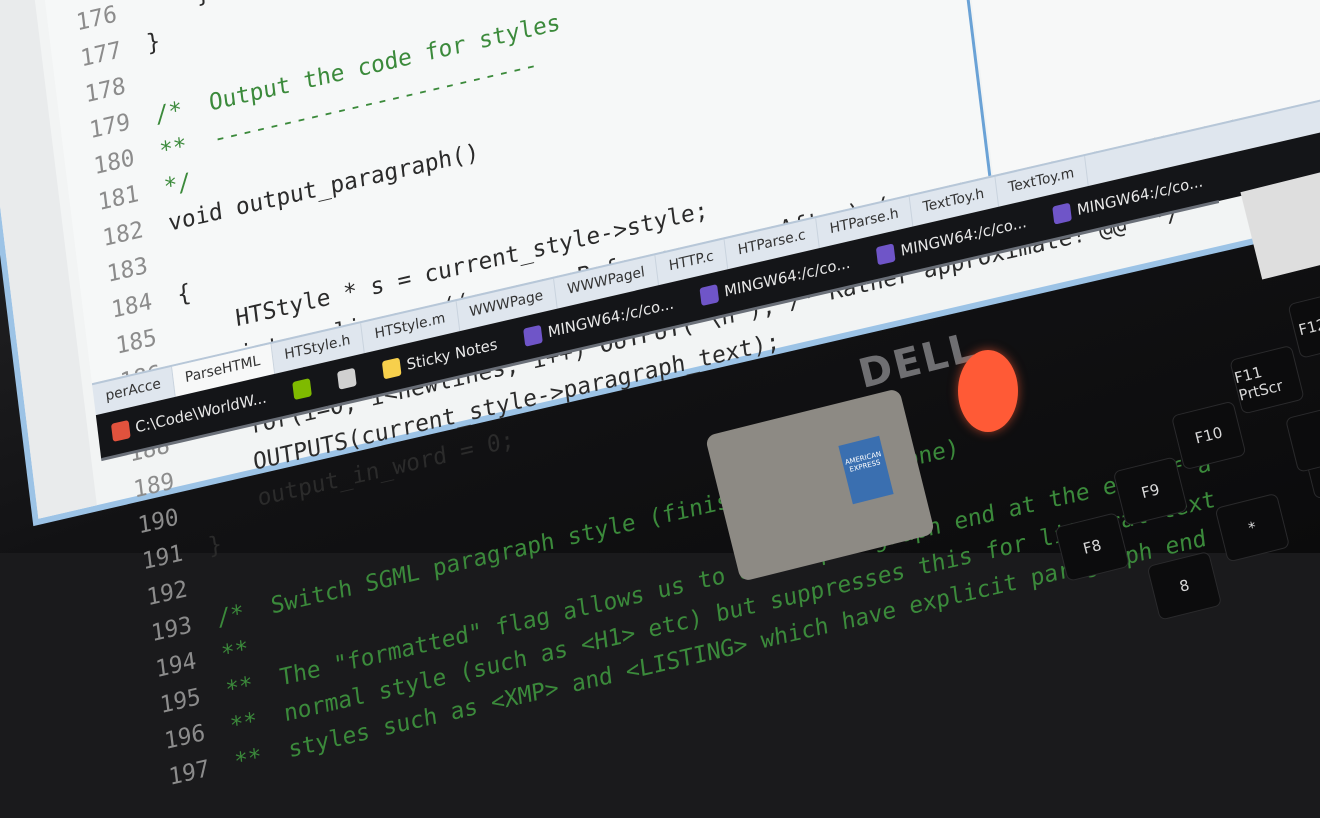  Describe the element at coordinates (177, 184) in the screenshot. I see `line-text: */` at that location.